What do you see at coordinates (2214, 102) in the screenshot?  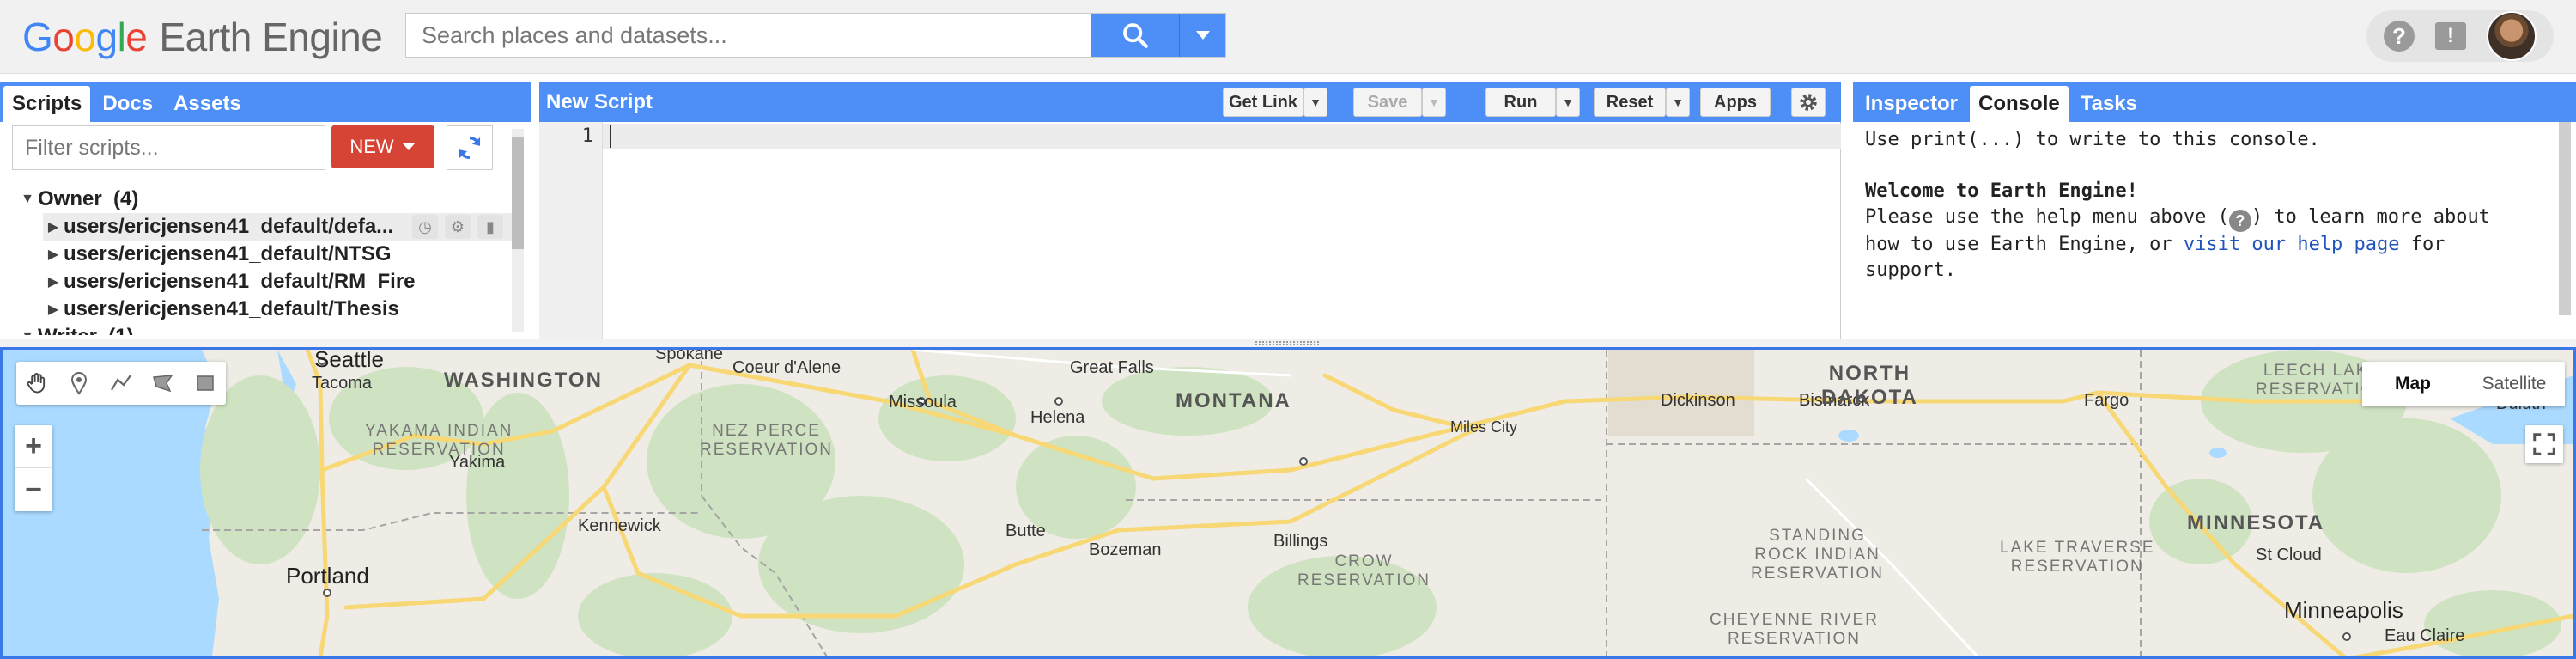 I see `right-panel-tabbar: Inspector Console Tasks` at bounding box center [2214, 102].